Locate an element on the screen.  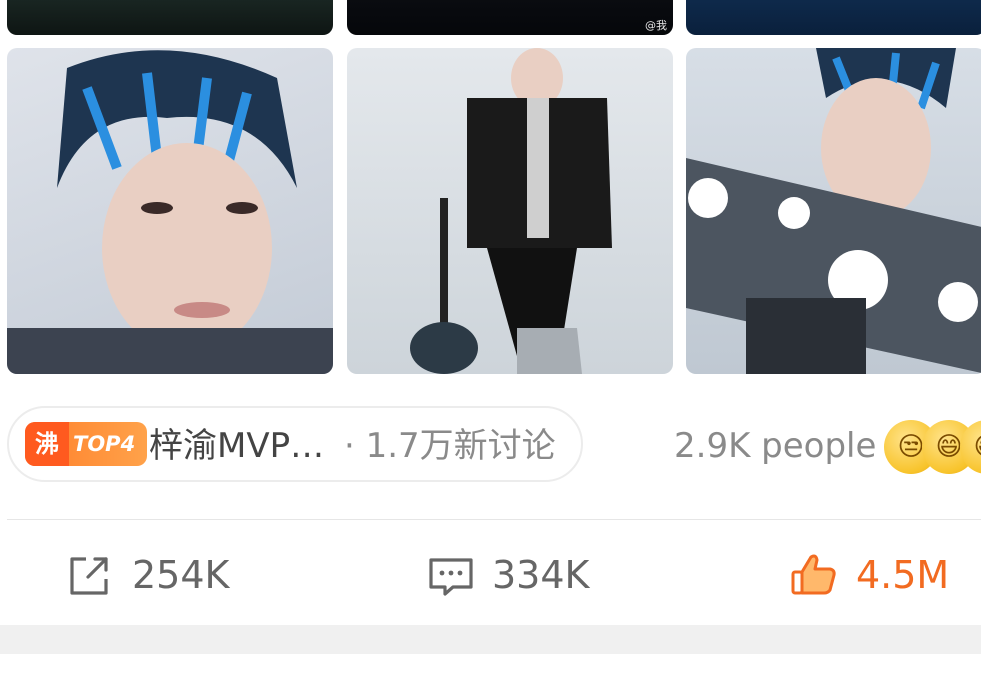
watermark: @我 is located at coordinates (656, 25).